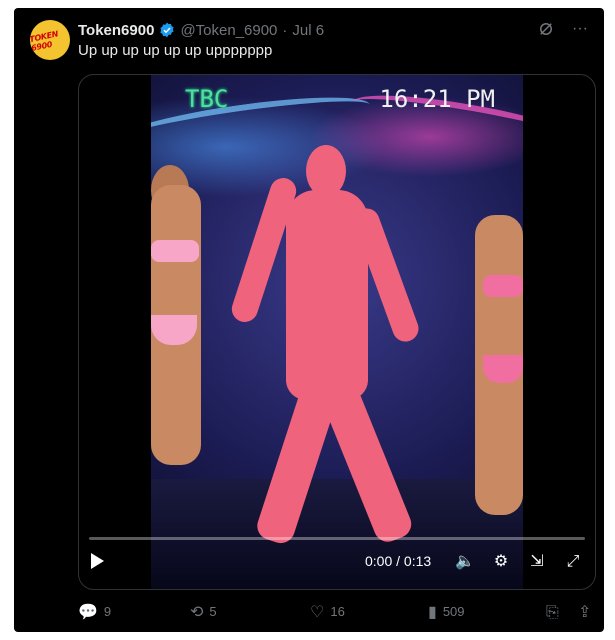 The image size is (615, 640). I want to click on tweet-text: Up up up up up up uppppppp, so click(175, 50).